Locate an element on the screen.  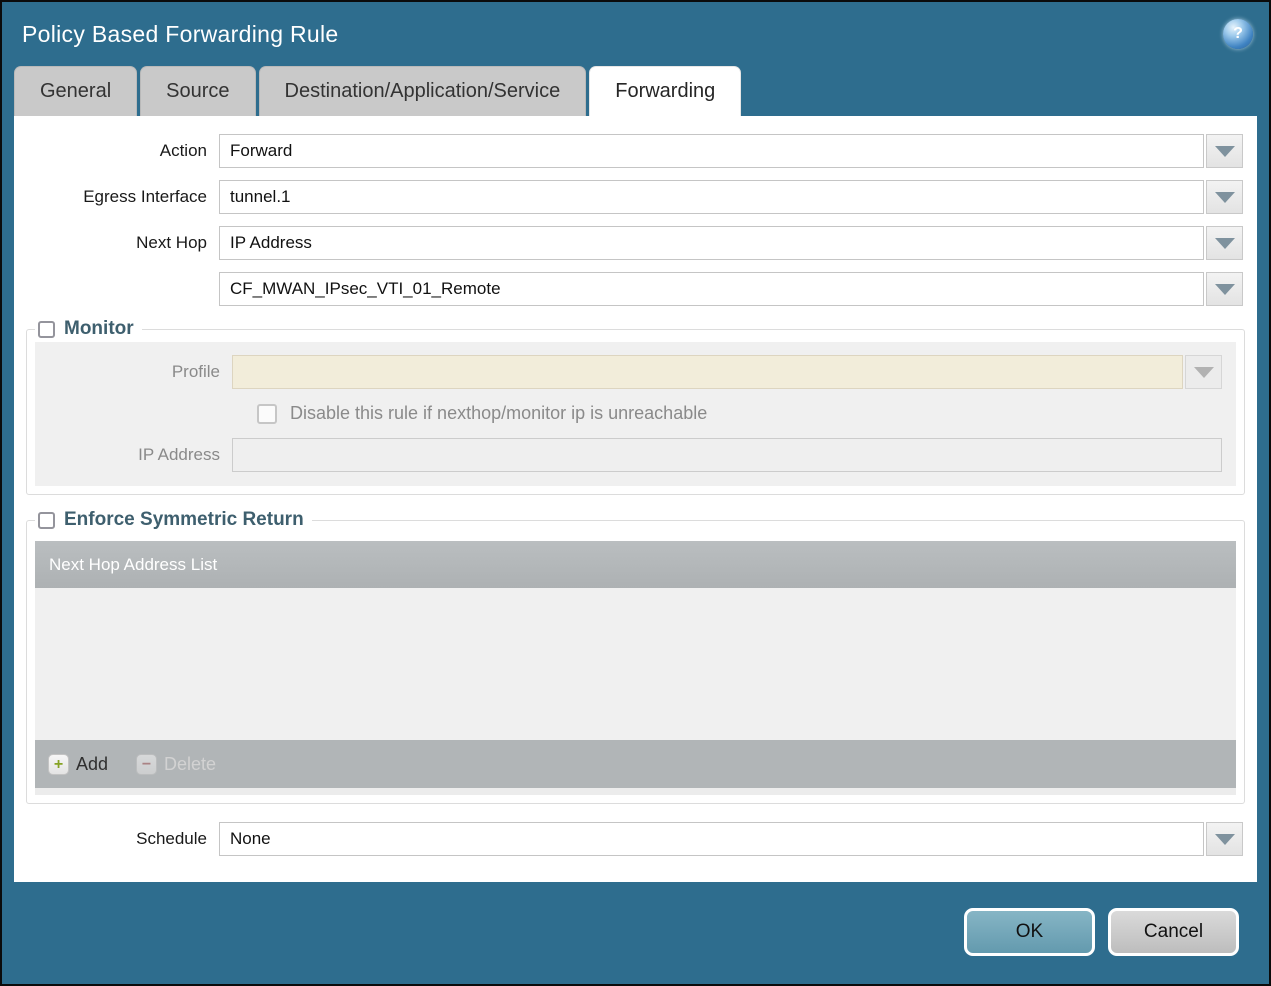
action-input is located at coordinates (711, 151).